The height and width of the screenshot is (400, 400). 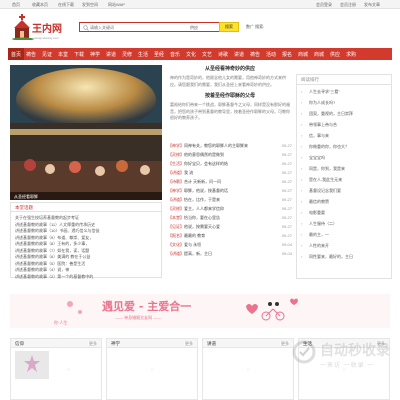 What do you see at coordinates (324, 91) in the screenshot?
I see `rank-item-title: 人生去寻求“三看”` at bounding box center [324, 91].